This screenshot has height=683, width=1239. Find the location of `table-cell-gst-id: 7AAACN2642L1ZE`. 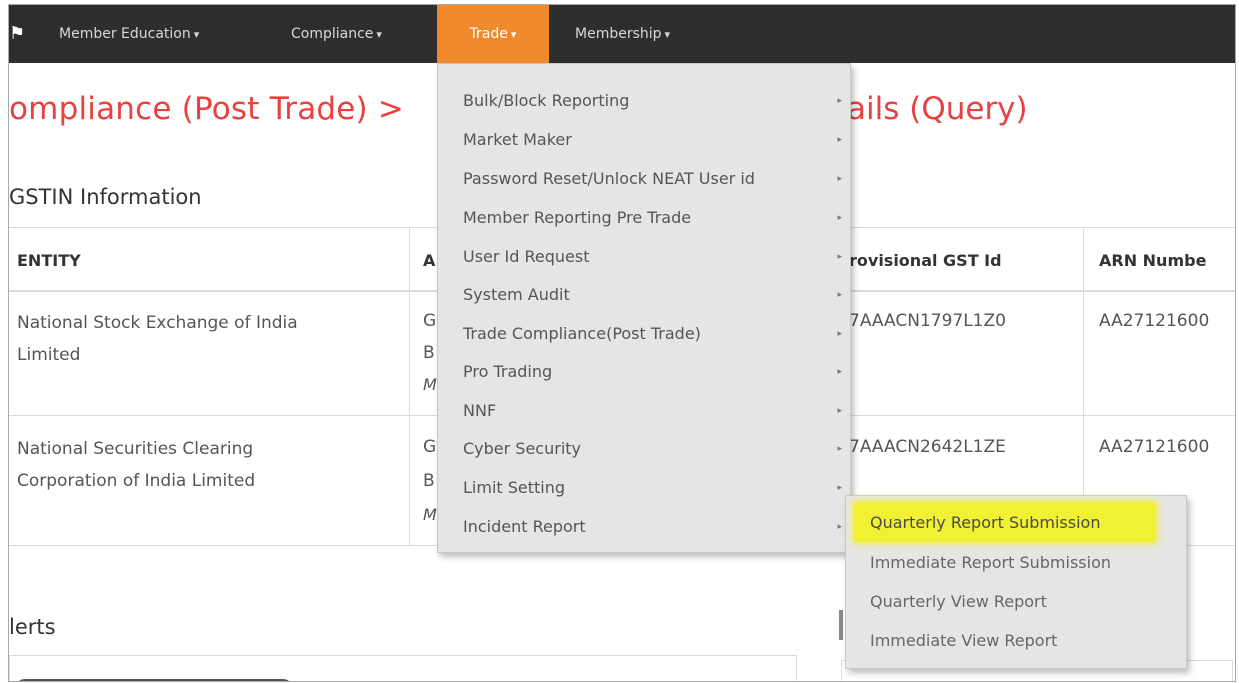

table-cell-gst-id: 7AAACN2642L1ZE is located at coordinates (927, 447).